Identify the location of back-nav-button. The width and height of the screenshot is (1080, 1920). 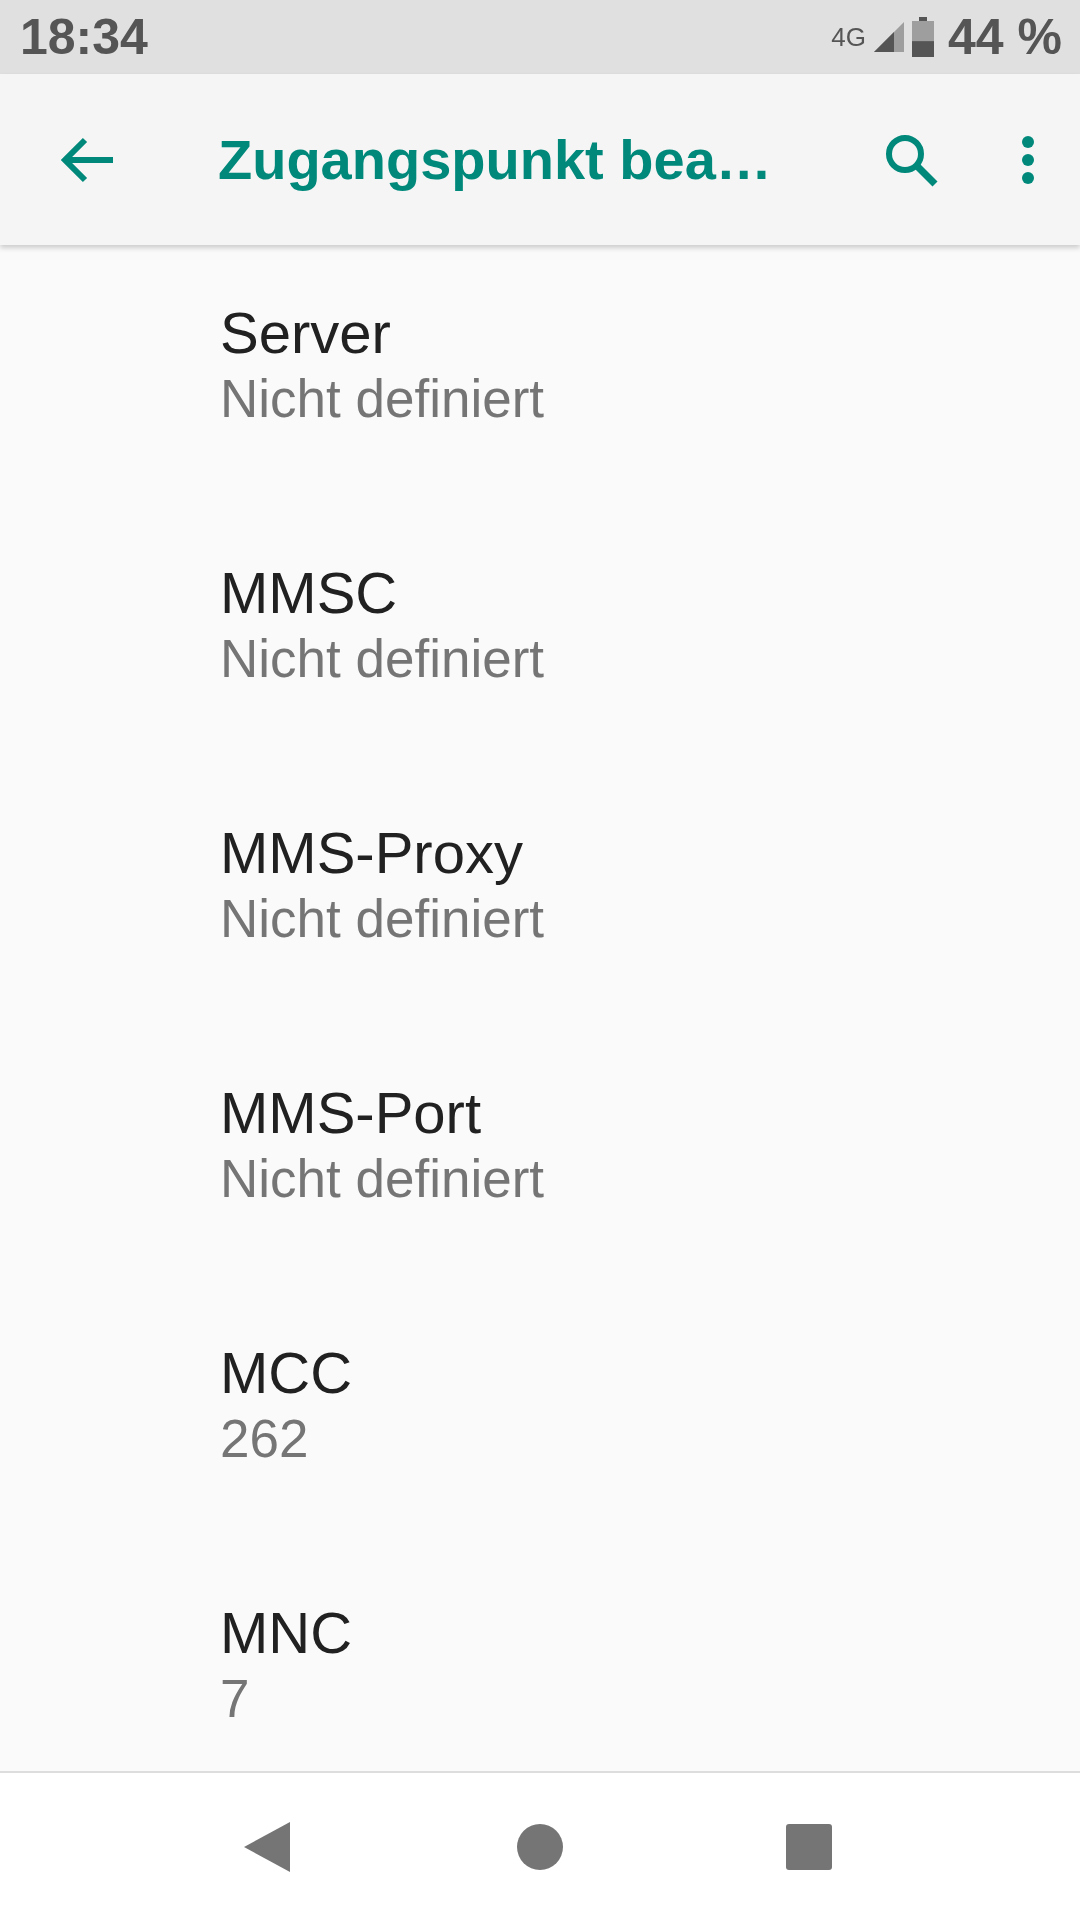
(267, 1846).